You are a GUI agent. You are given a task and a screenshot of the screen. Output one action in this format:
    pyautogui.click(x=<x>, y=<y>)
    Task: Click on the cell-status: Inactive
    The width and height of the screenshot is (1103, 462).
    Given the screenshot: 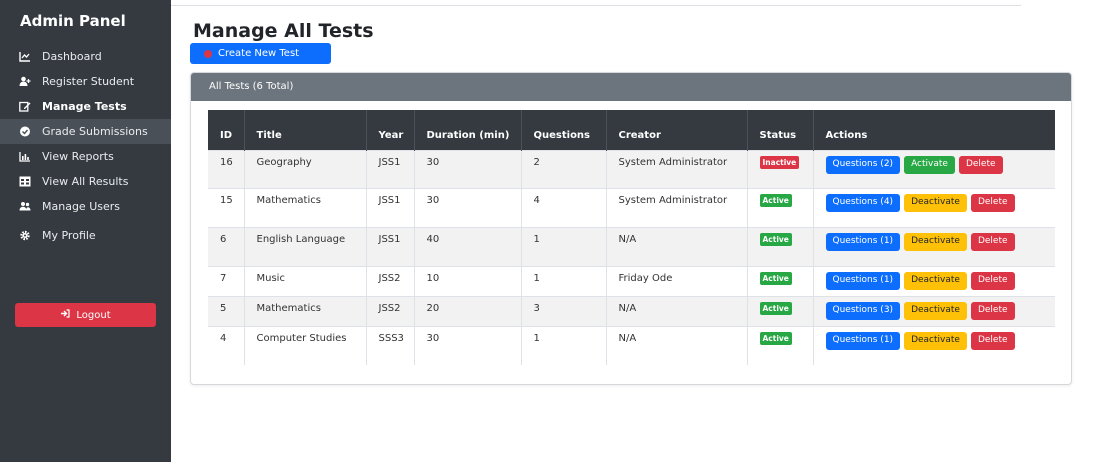 What is the action you would take?
    pyautogui.click(x=780, y=168)
    